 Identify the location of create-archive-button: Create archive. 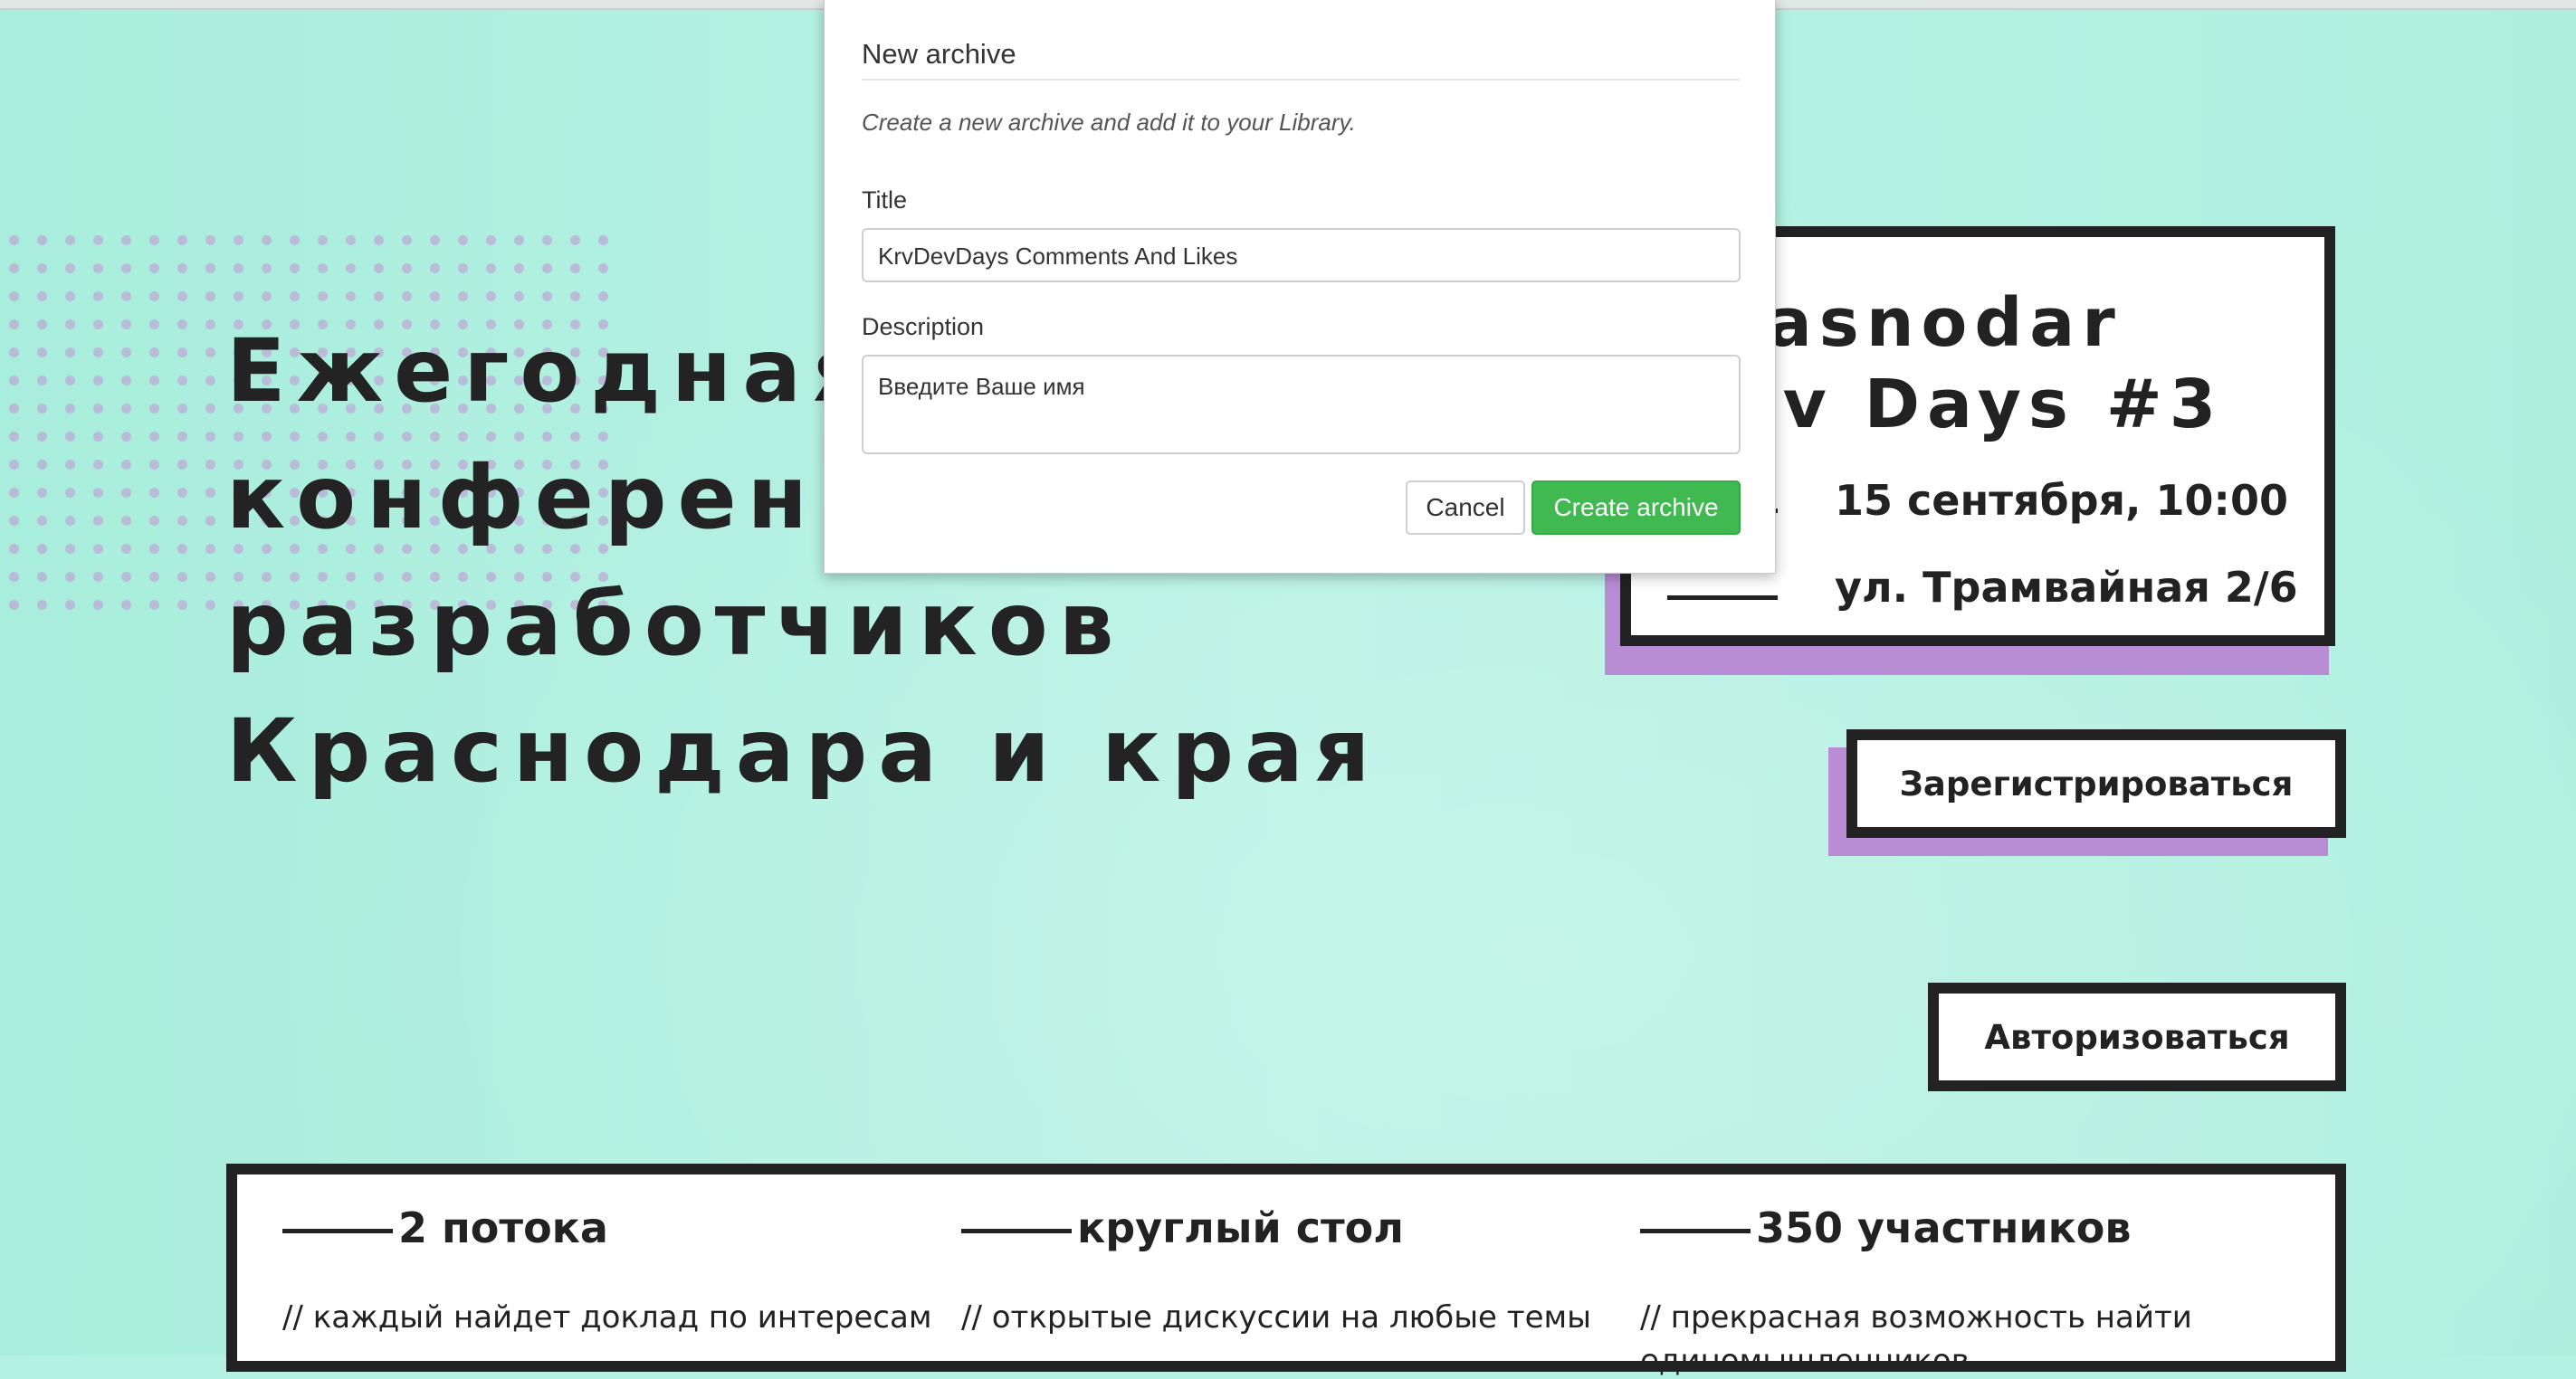
(1636, 508).